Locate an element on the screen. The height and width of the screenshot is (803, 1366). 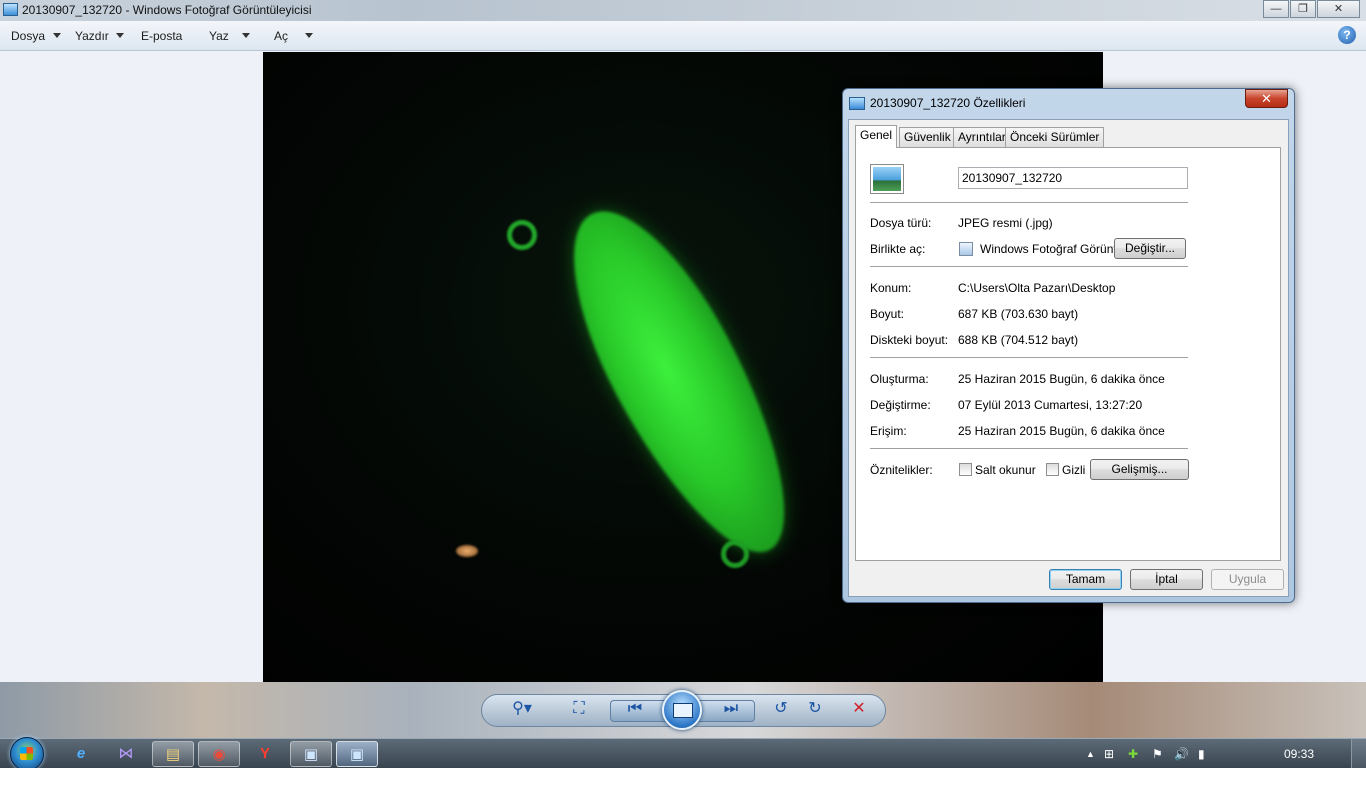
network-signal-icon: ▮ is located at coordinates (1201, 754).